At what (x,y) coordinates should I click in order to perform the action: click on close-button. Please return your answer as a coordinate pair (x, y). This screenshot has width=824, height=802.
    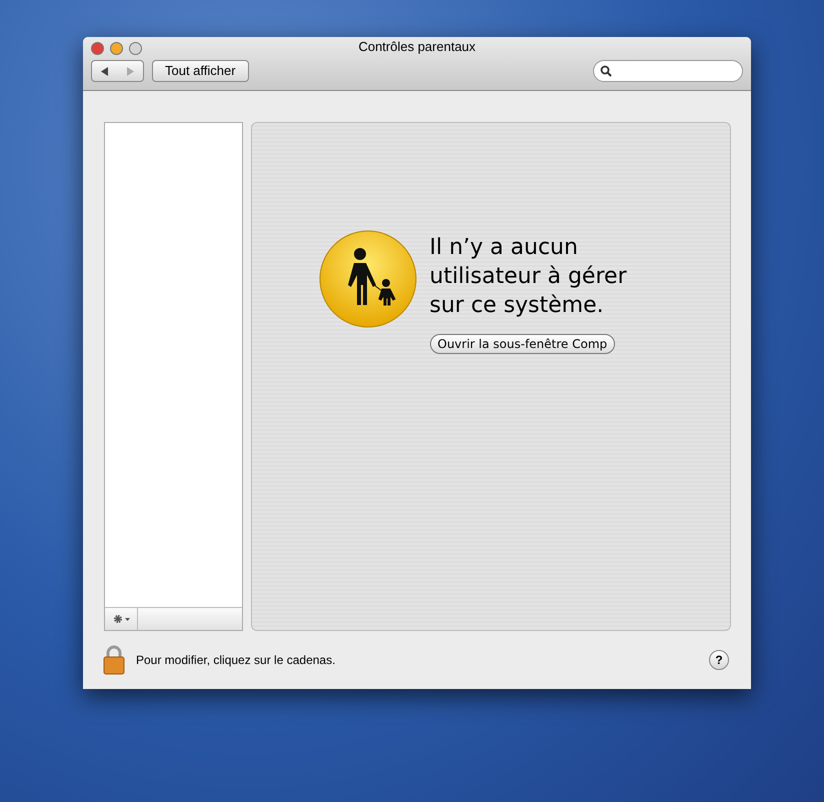
    Looking at the image, I should click on (97, 48).